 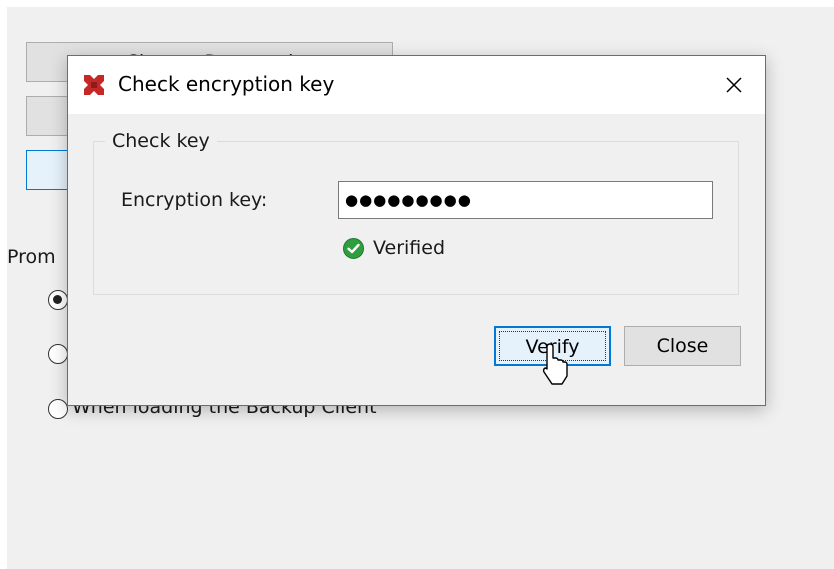 I want to click on dialog-title: Check encryption key, so click(x=226, y=84).